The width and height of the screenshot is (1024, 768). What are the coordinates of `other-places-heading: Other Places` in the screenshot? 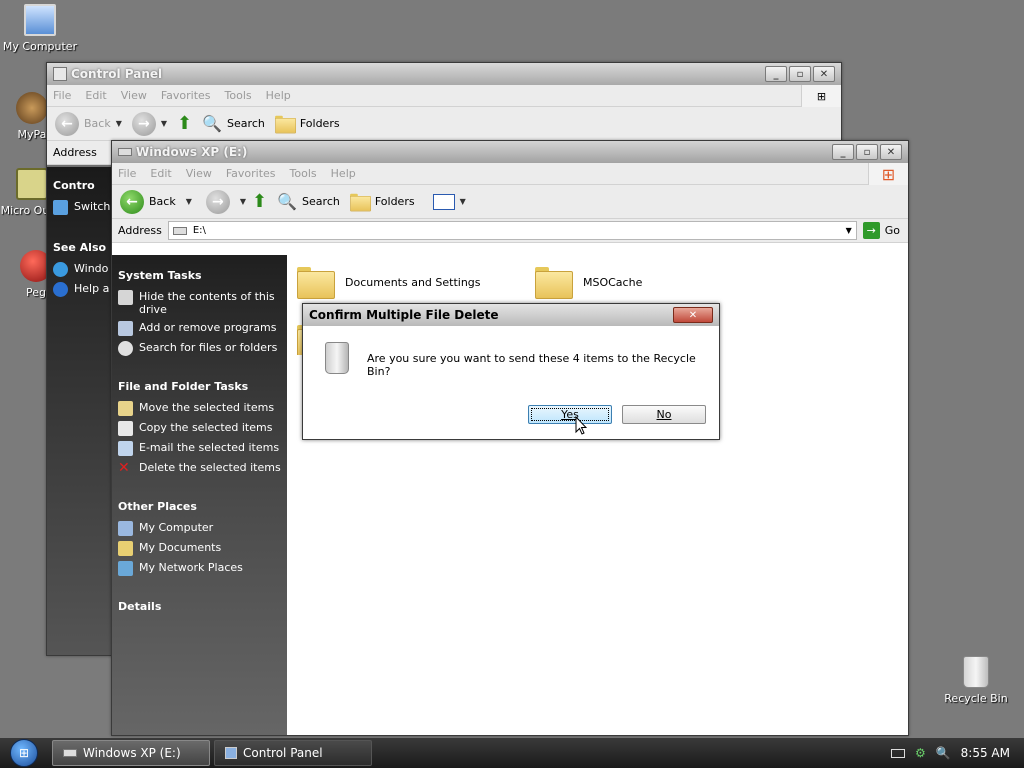 It's located at (157, 506).